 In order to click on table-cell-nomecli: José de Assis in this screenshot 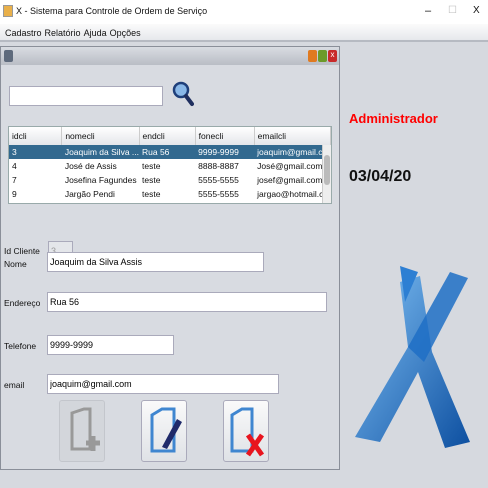, I will do `click(100, 166)`.